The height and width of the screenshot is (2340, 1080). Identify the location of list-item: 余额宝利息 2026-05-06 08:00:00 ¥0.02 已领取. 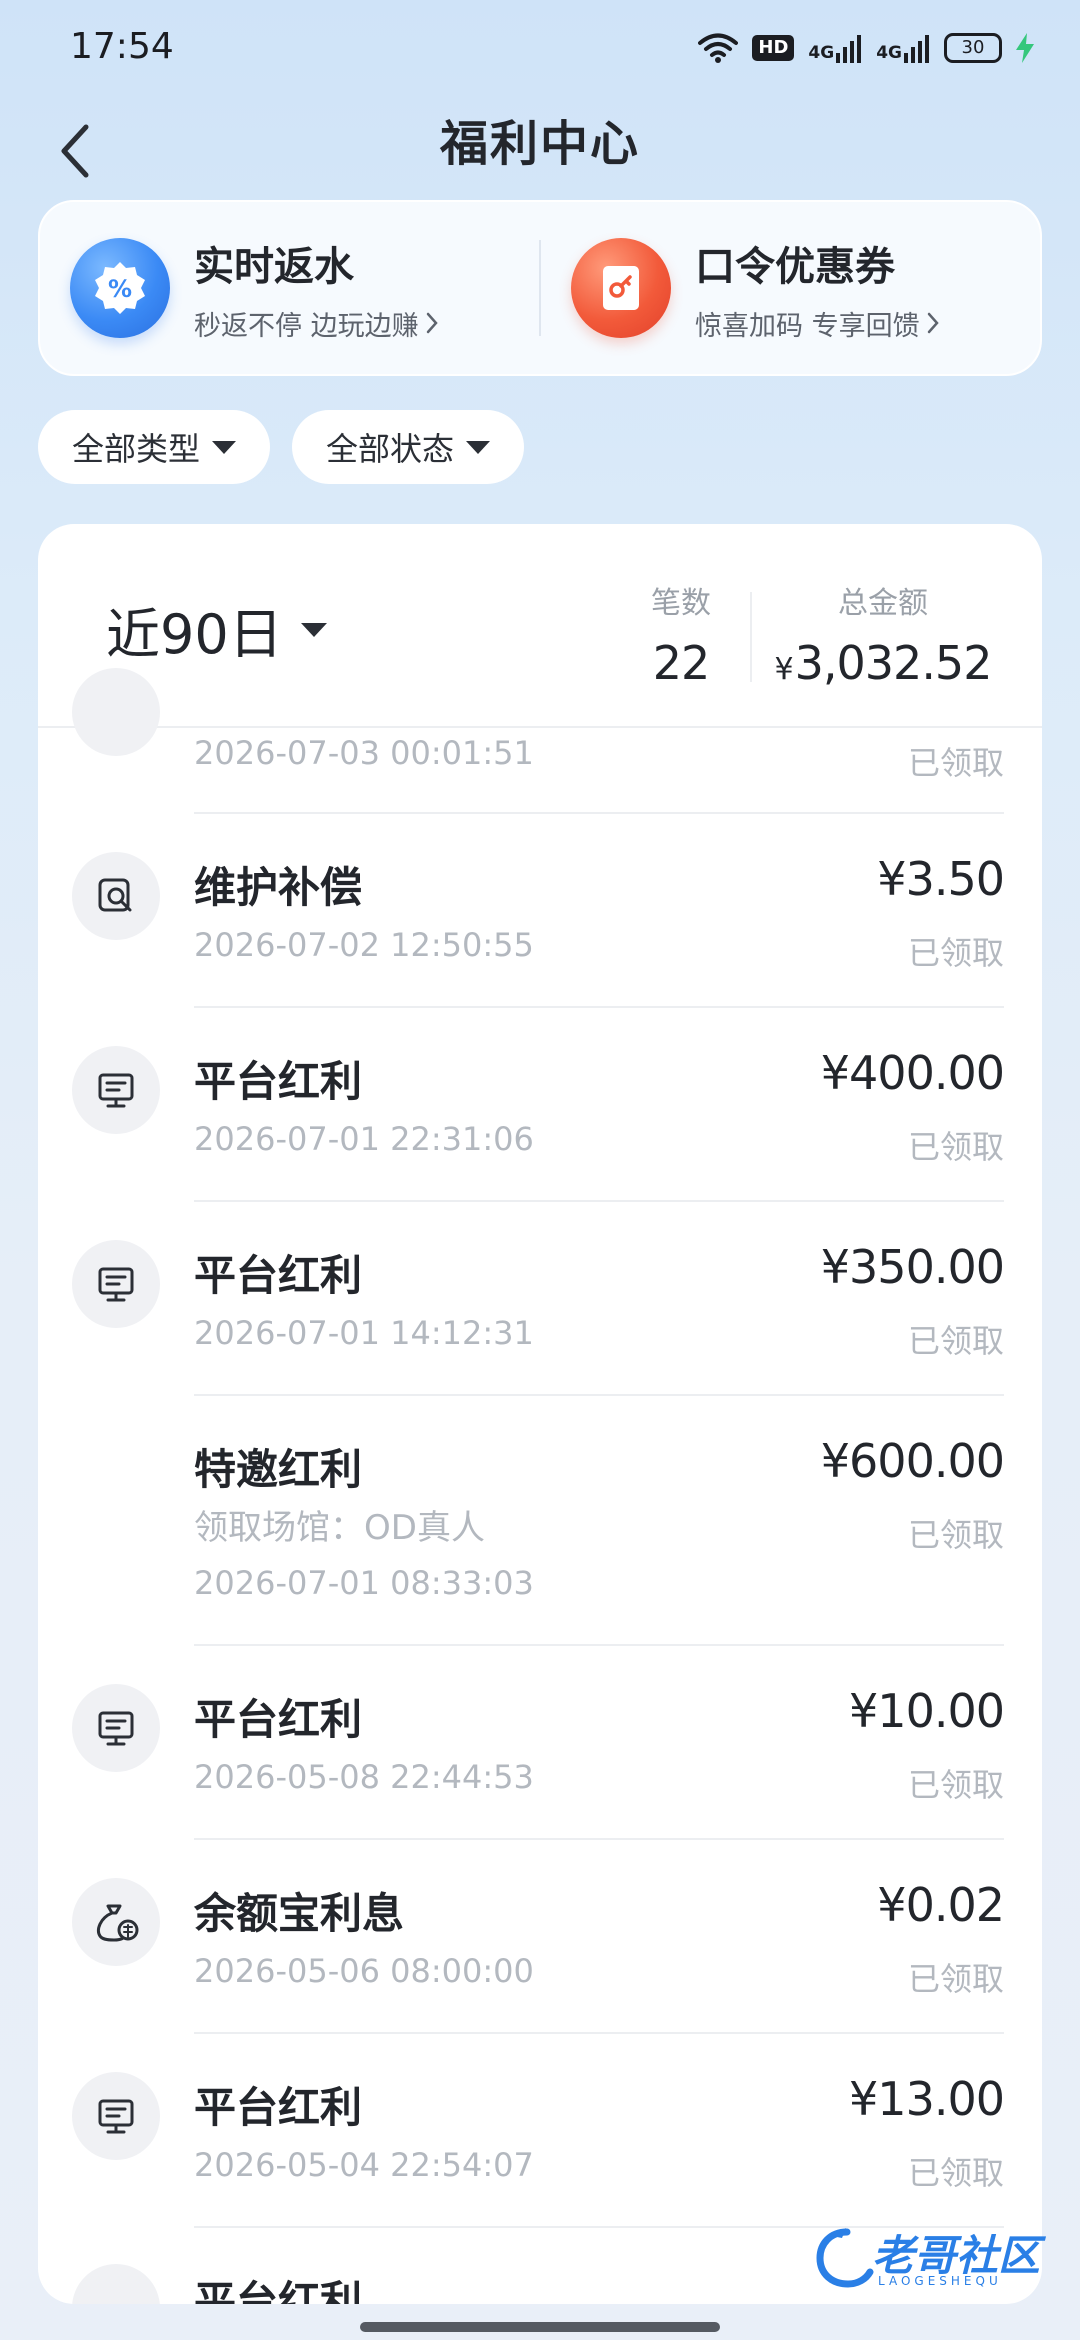
(540, 1937).